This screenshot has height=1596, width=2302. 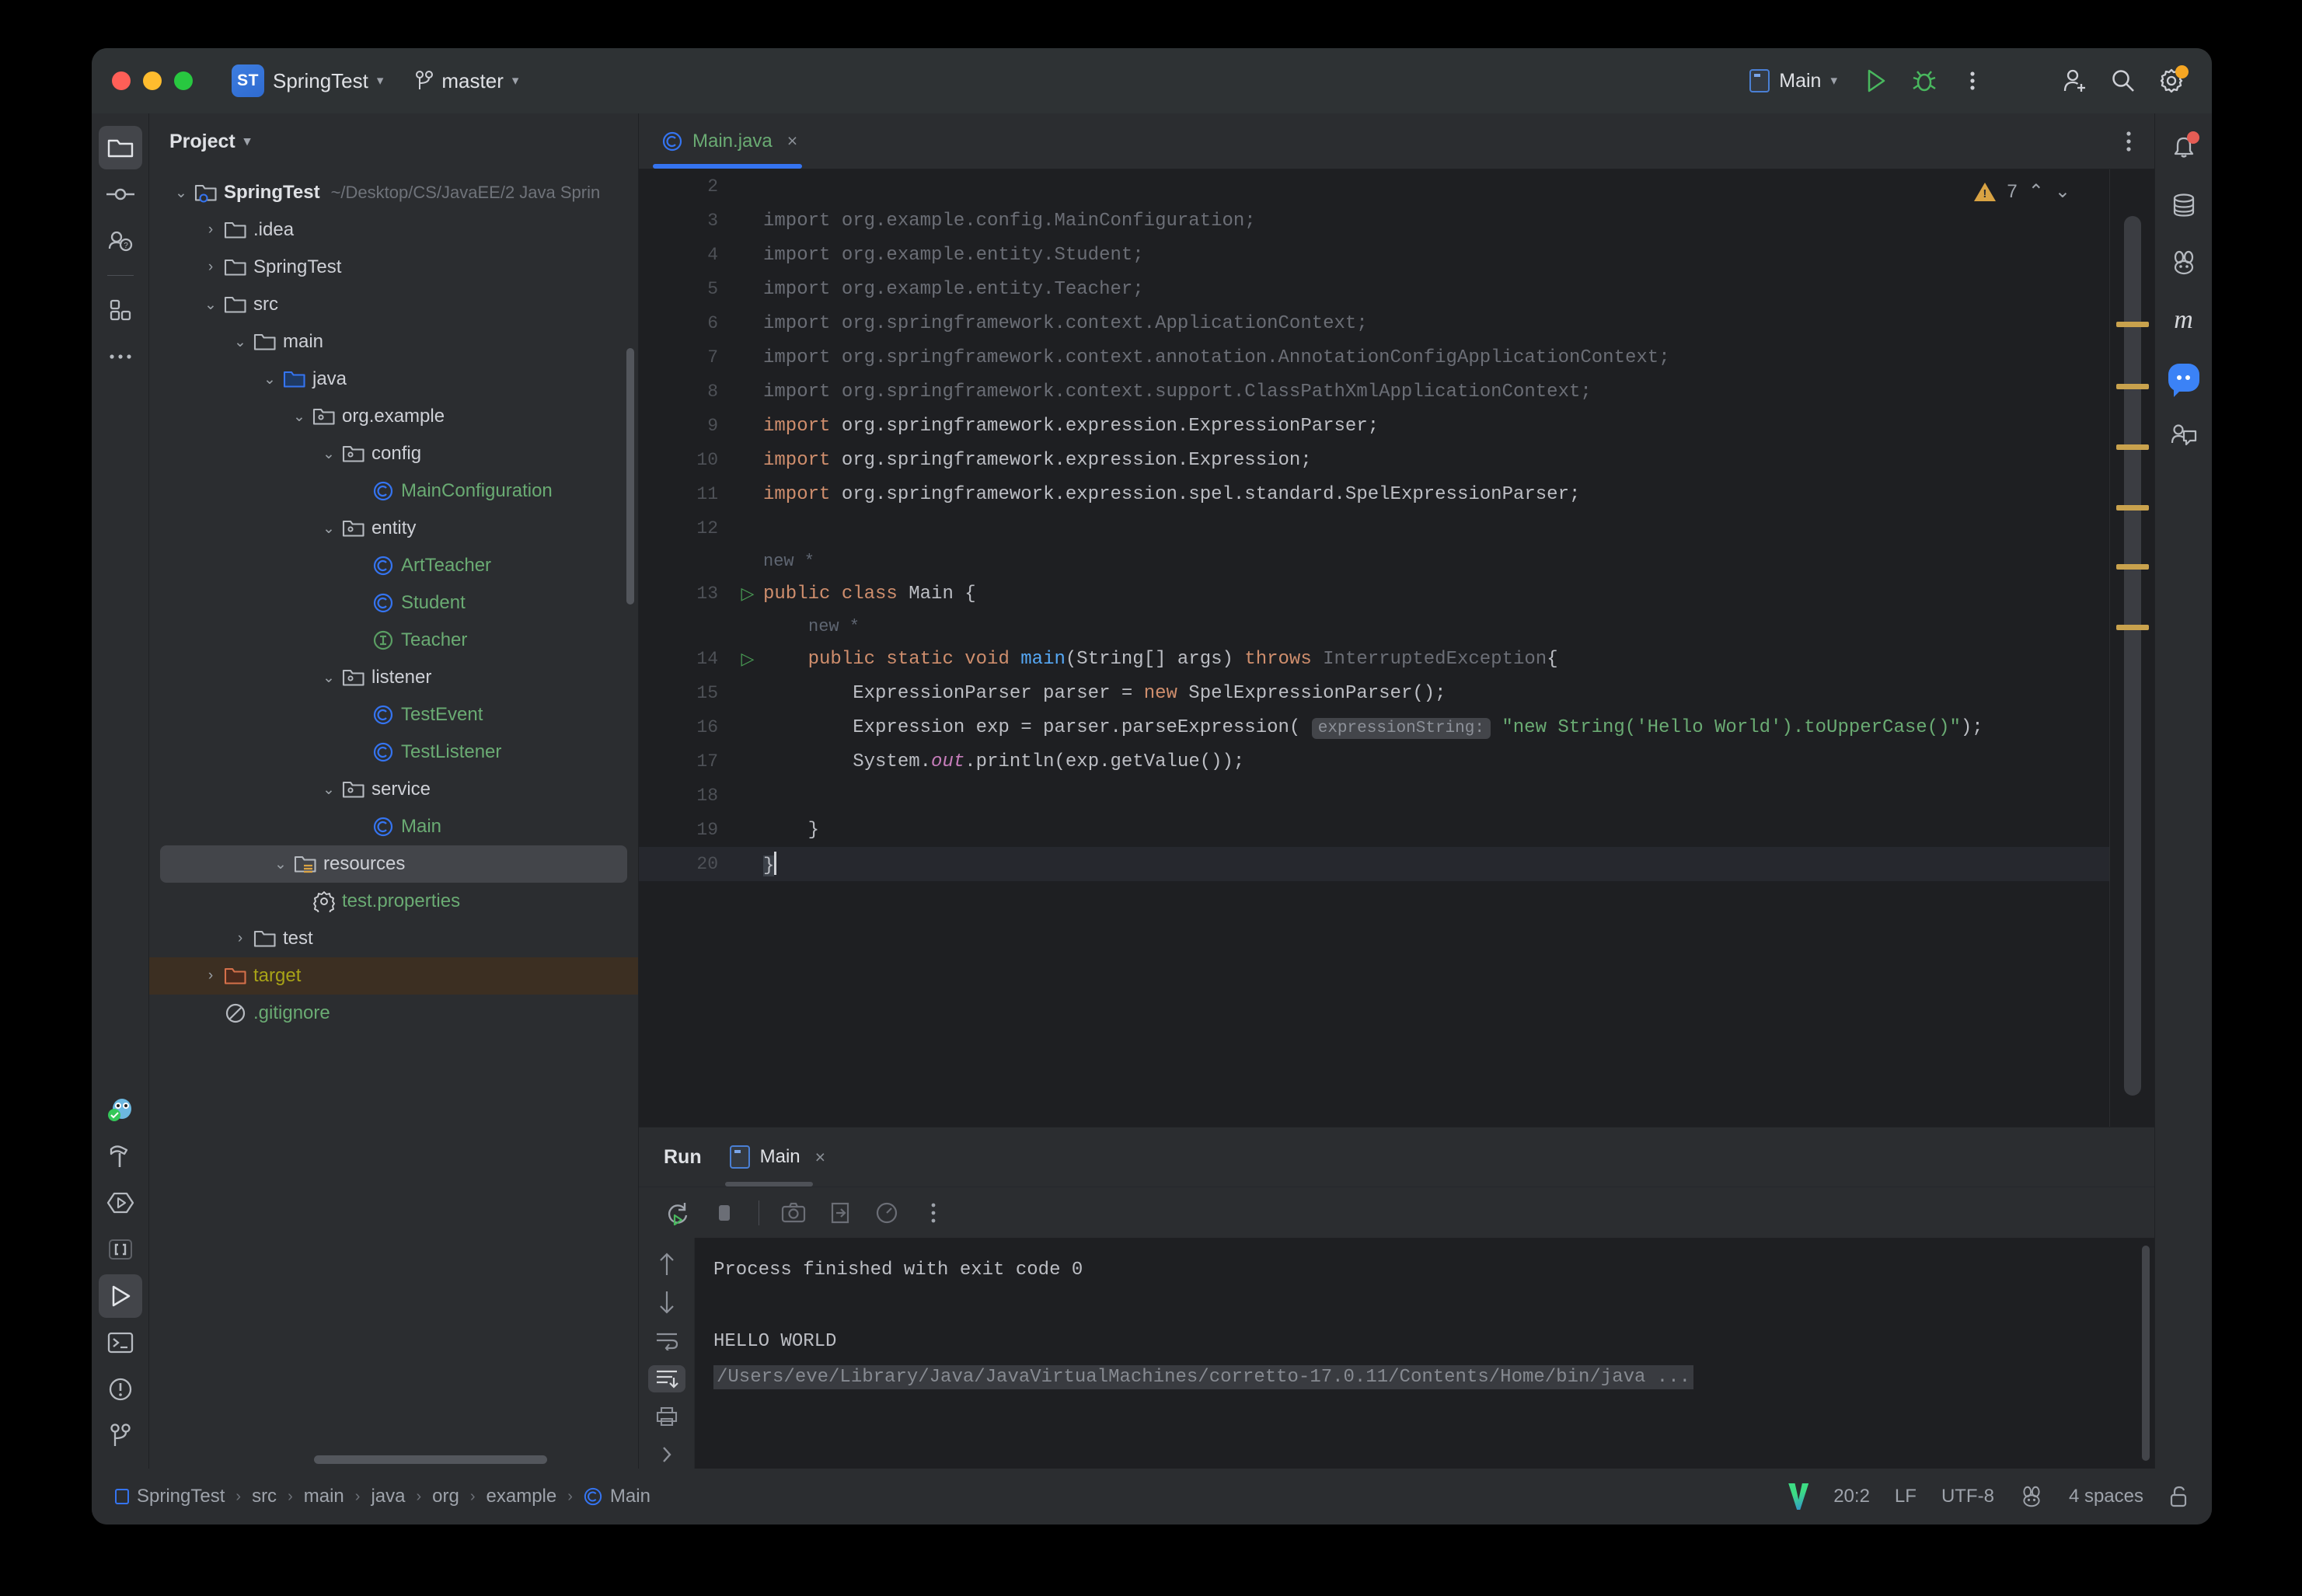 I want to click on scroll-down-button, so click(x=666, y=1301).